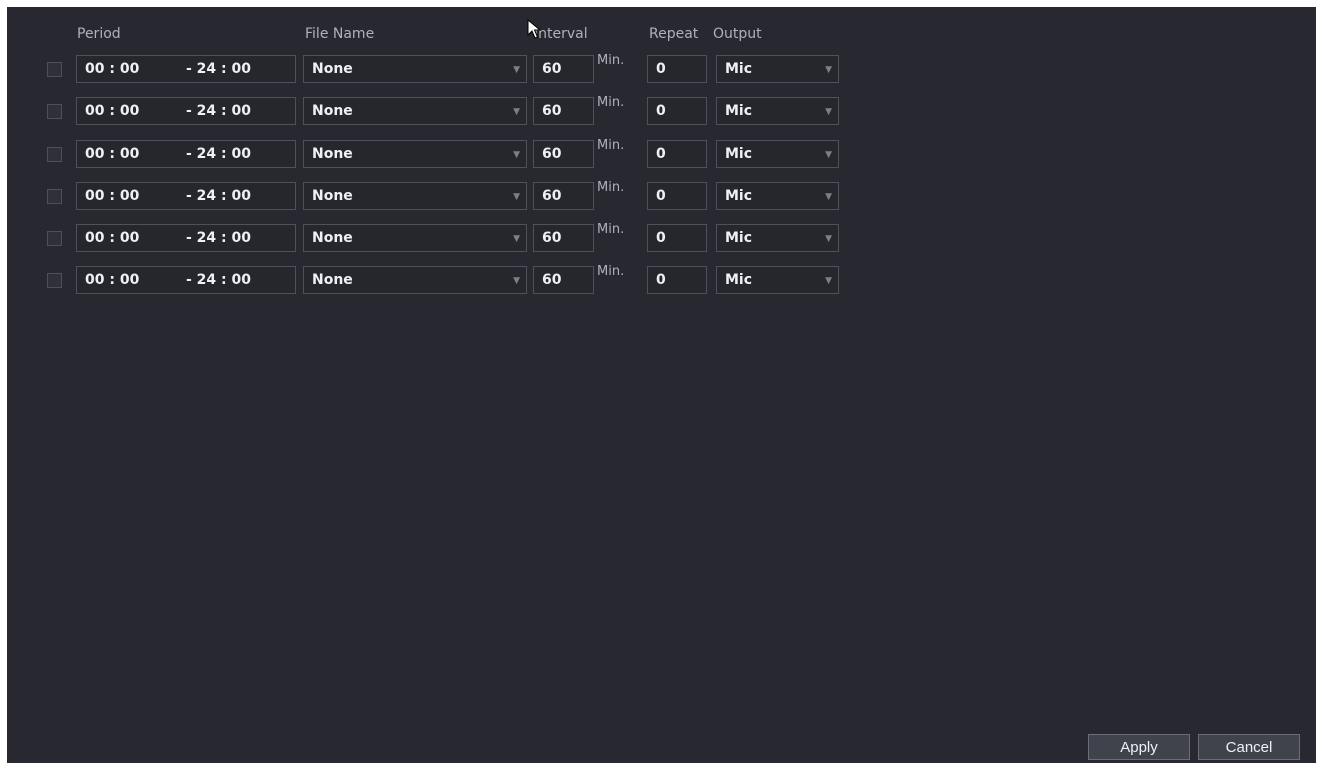  Describe the element at coordinates (340, 34) in the screenshot. I see `header-file-name: File Name` at that location.